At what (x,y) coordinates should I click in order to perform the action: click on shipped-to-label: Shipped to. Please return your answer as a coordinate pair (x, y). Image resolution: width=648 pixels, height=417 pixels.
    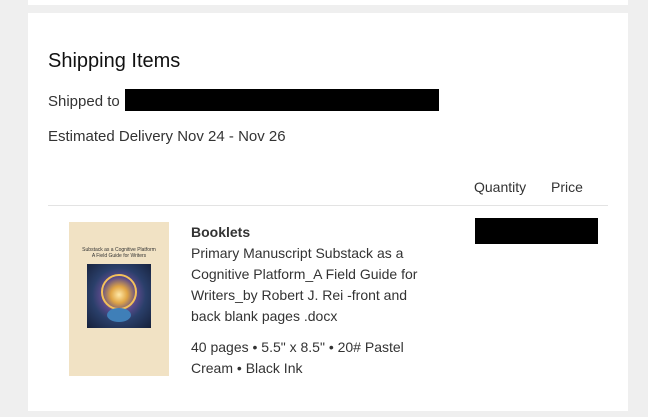
    Looking at the image, I should click on (84, 101).